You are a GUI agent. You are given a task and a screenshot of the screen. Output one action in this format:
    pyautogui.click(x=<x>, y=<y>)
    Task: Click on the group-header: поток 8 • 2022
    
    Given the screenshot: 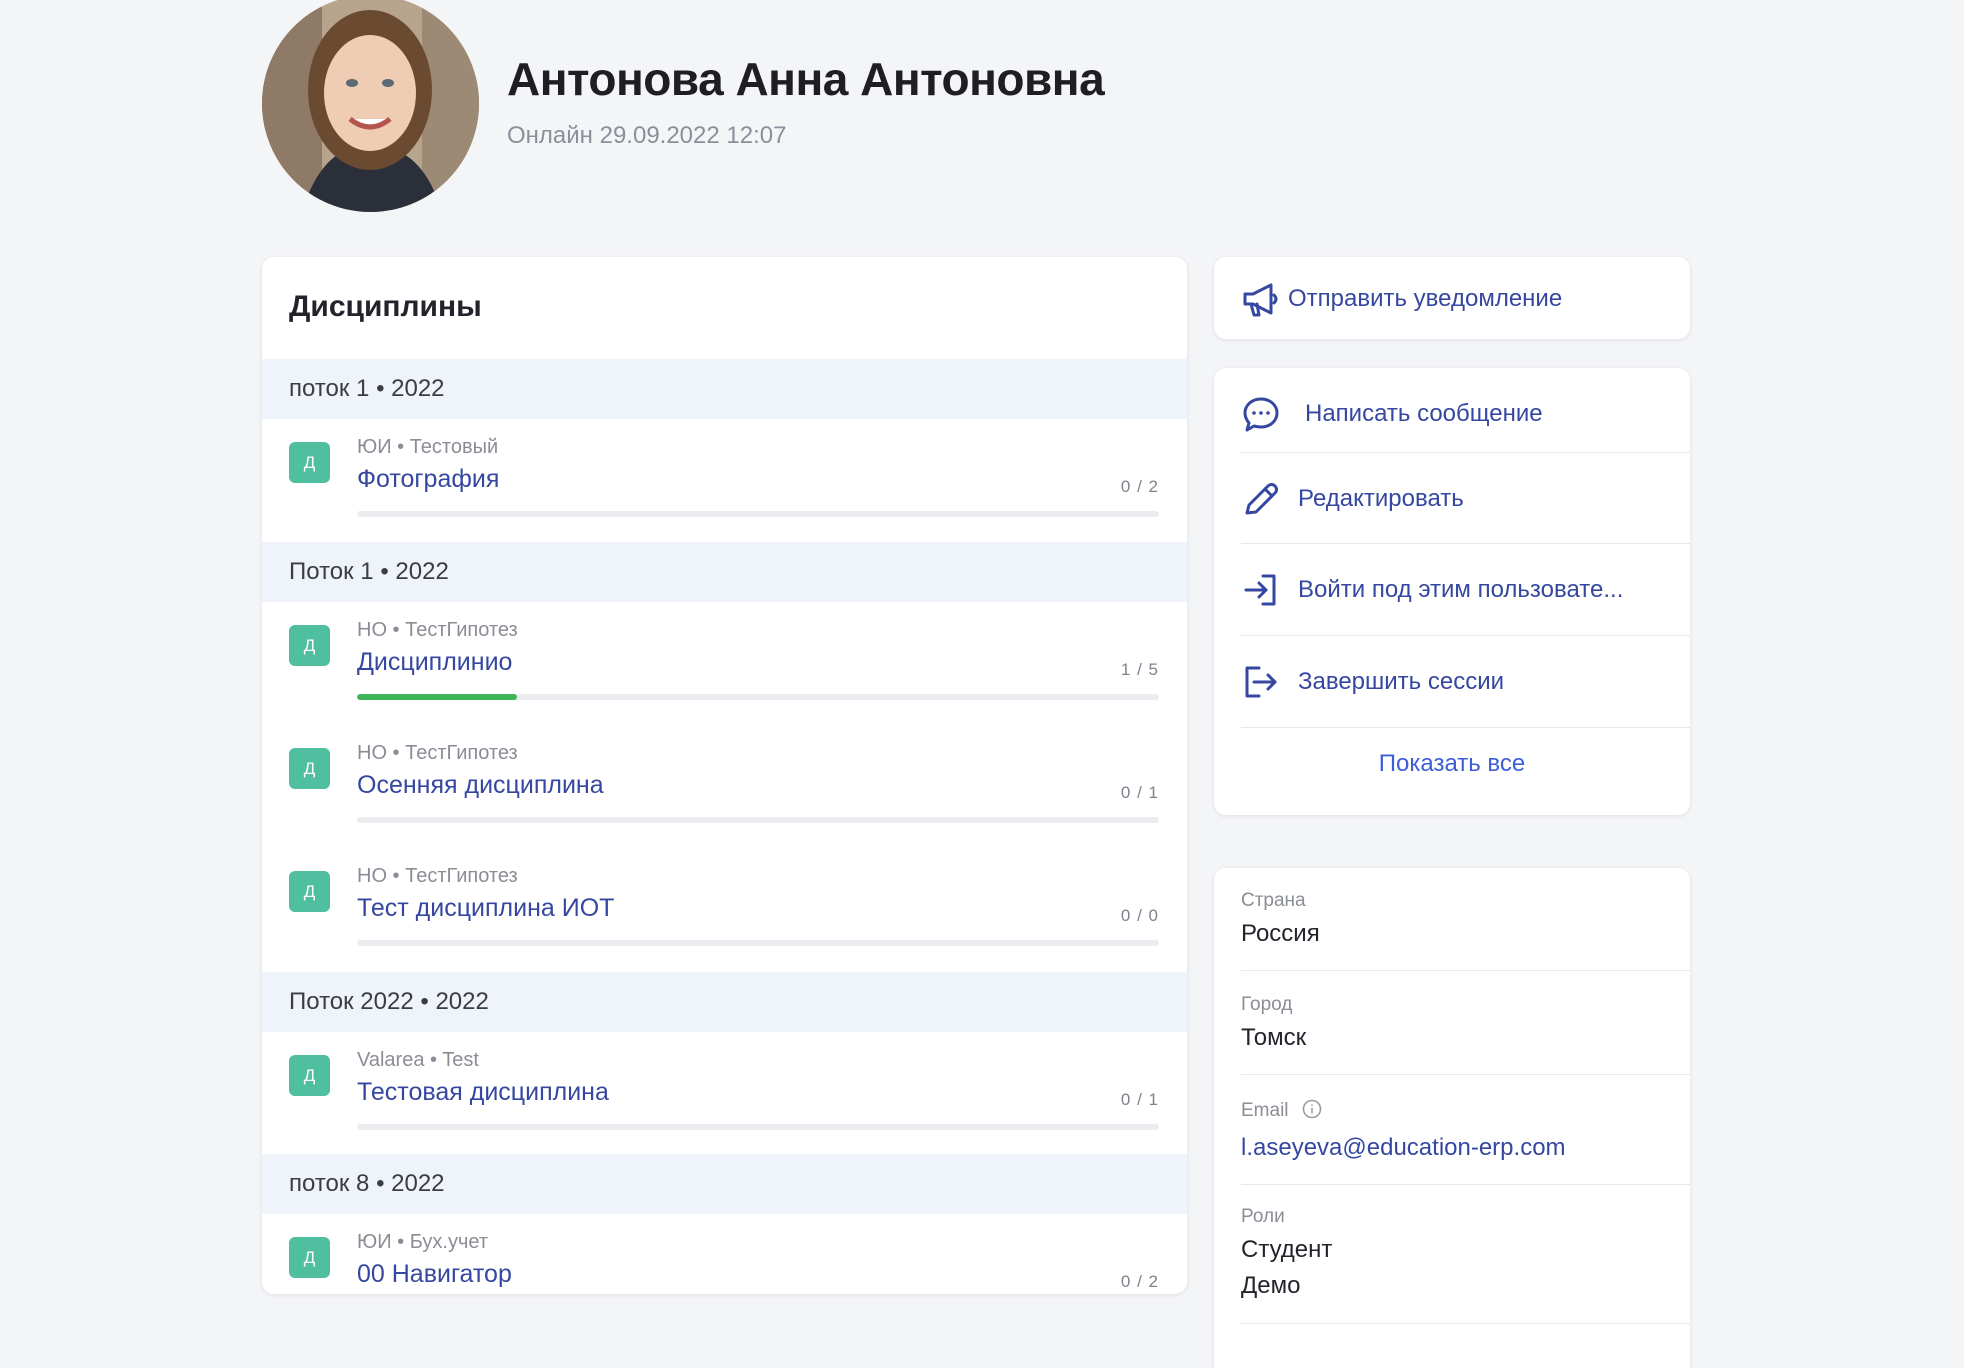 What is the action you would take?
    pyautogui.click(x=724, y=1184)
    